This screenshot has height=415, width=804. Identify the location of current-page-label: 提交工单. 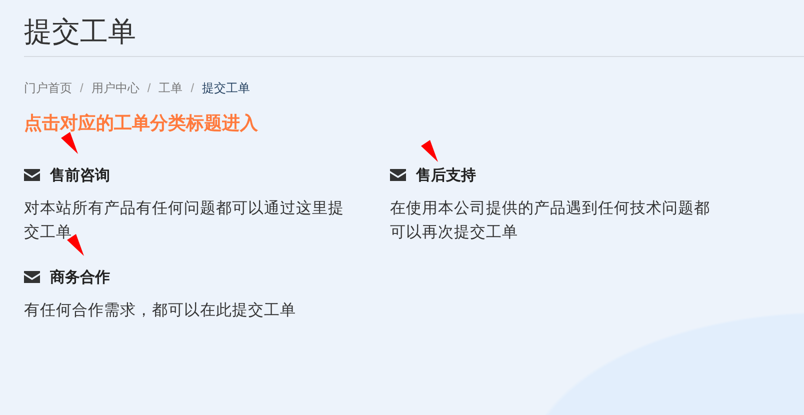
(226, 88).